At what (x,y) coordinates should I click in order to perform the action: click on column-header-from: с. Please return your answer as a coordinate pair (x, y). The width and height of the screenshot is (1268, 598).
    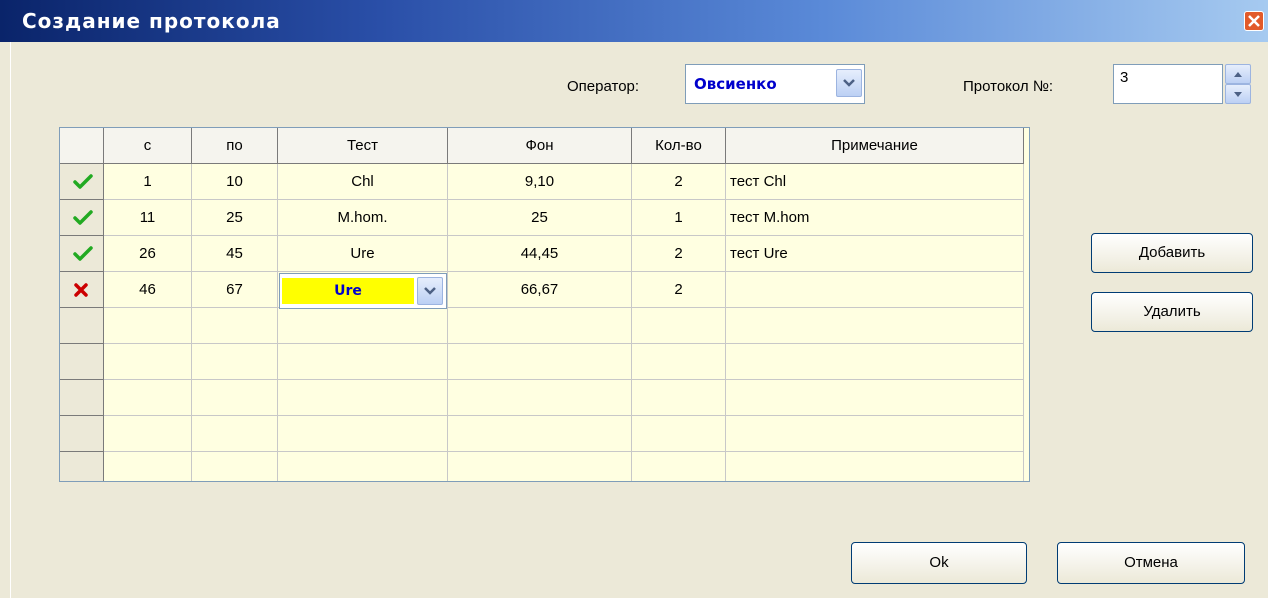
    Looking at the image, I should click on (148, 146).